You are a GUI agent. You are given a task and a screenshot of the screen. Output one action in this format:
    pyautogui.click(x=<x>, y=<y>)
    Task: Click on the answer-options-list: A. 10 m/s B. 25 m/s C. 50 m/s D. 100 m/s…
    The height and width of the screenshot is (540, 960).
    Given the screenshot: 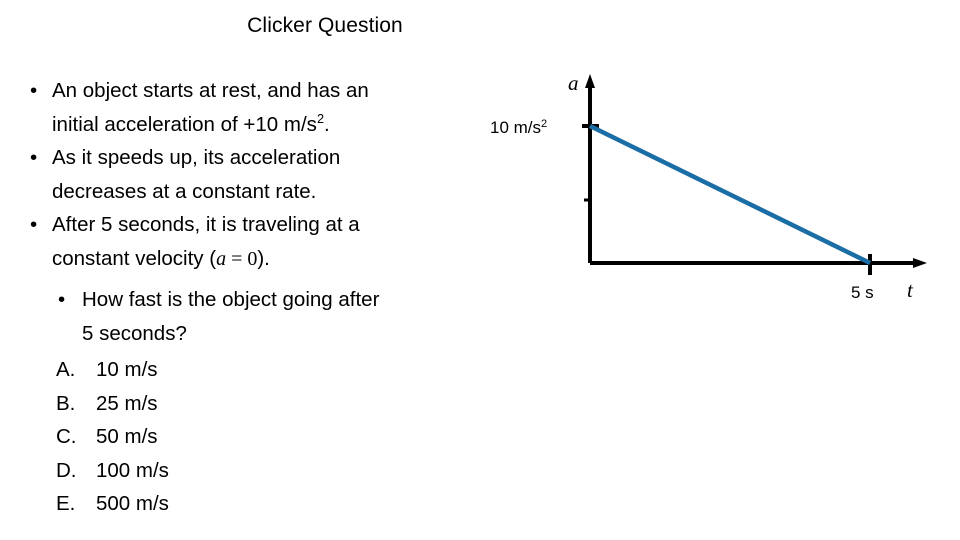 What is the action you would take?
    pyautogui.click(x=112, y=437)
    